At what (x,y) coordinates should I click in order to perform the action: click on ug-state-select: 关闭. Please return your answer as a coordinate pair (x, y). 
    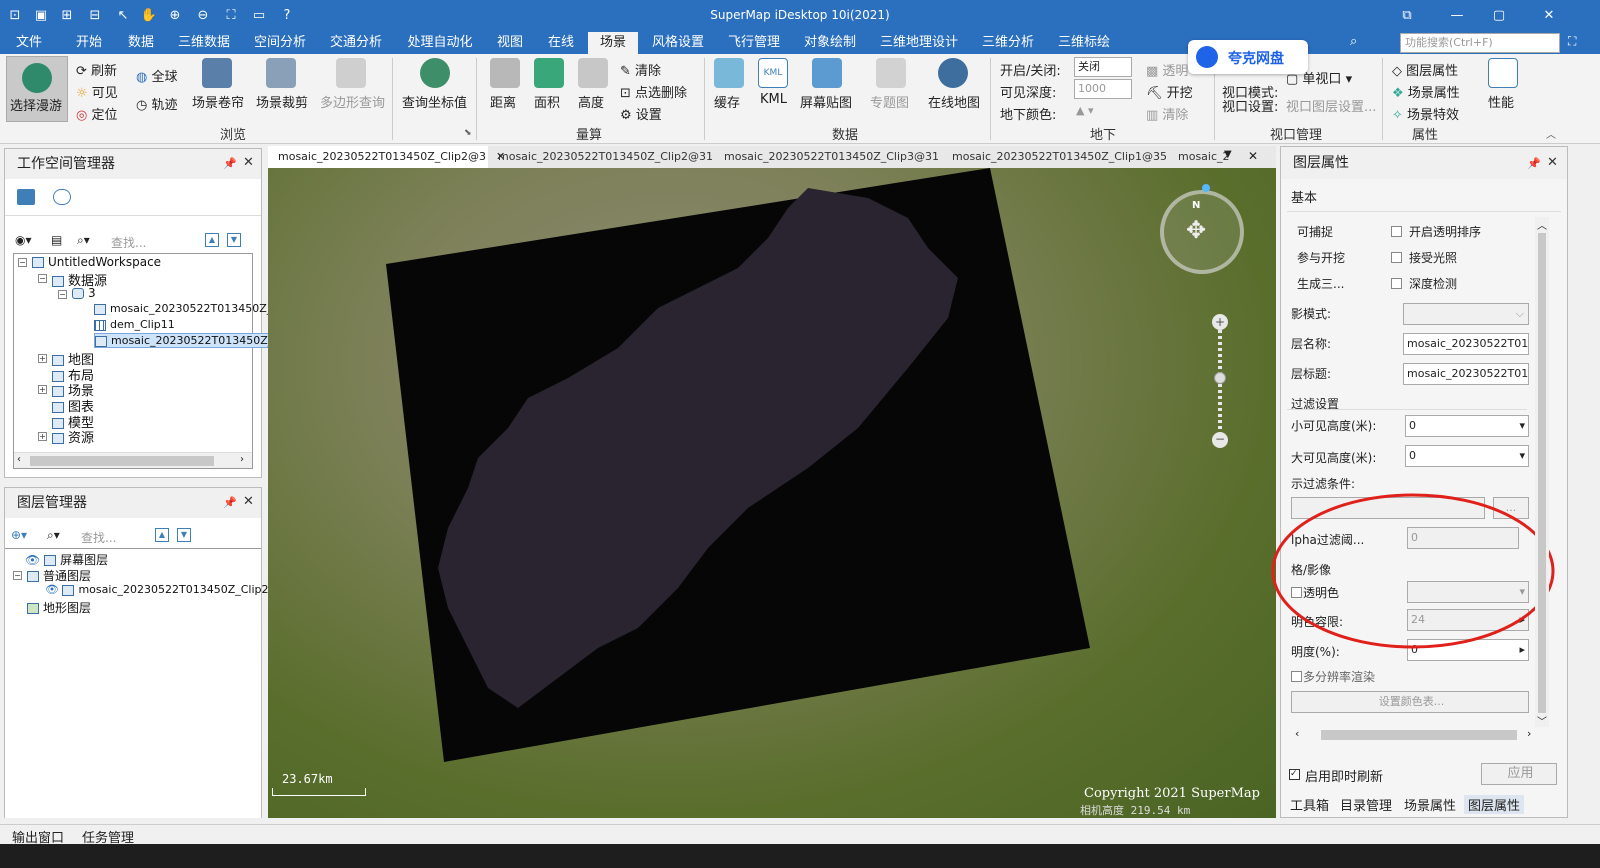
    Looking at the image, I should click on (1103, 67).